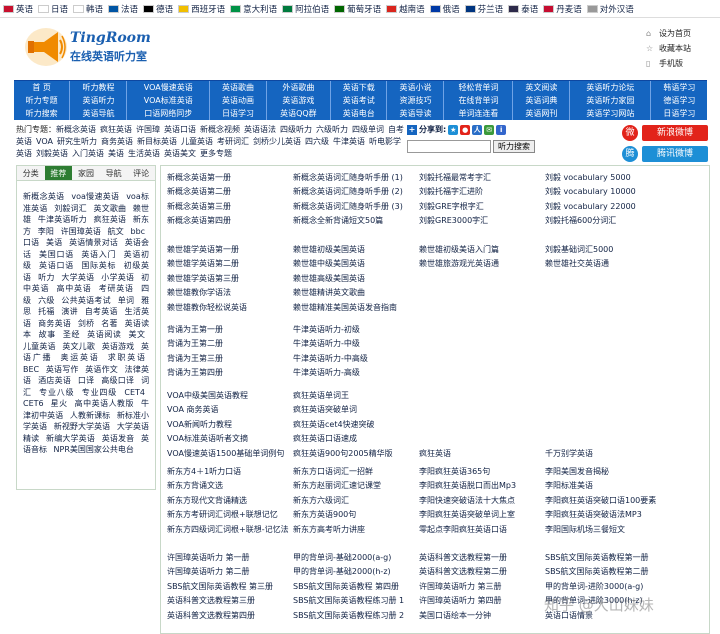 The width and height of the screenshot is (720, 634). Describe the element at coordinates (230, 206) in the screenshot. I see `course-link: 新概念英语第三册` at that location.